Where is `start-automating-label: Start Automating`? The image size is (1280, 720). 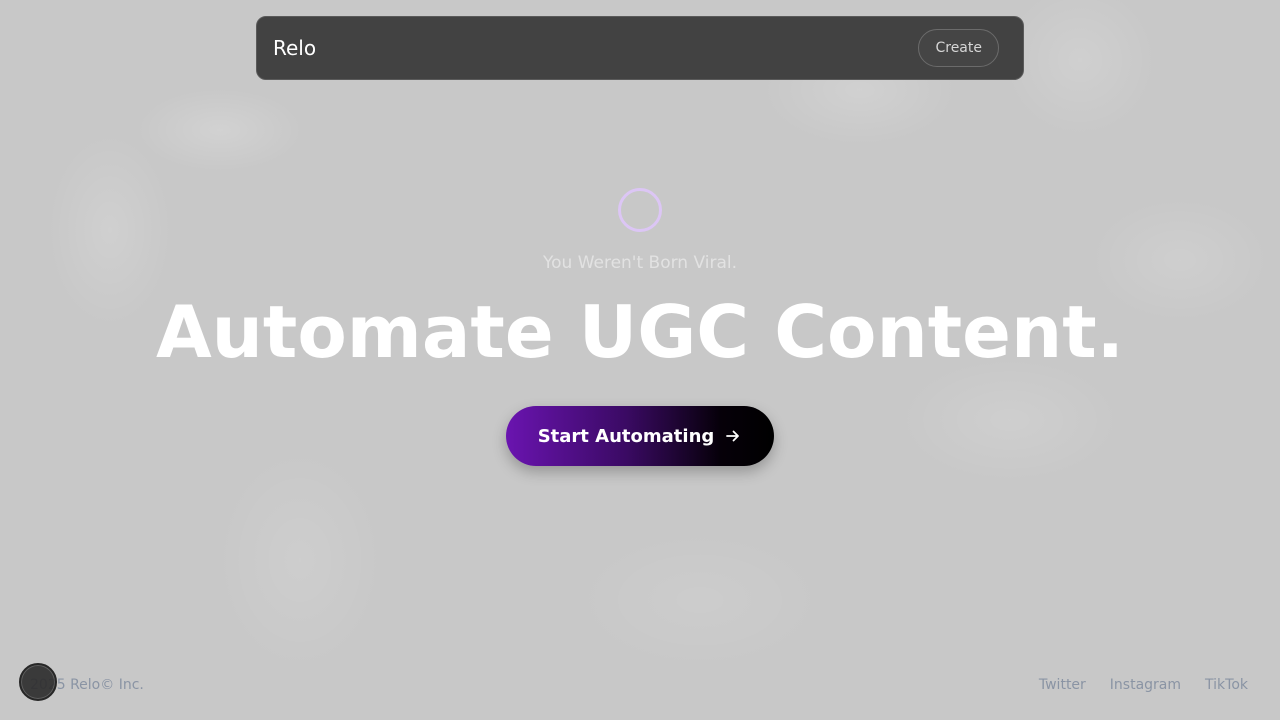
start-automating-label: Start Automating is located at coordinates (626, 436).